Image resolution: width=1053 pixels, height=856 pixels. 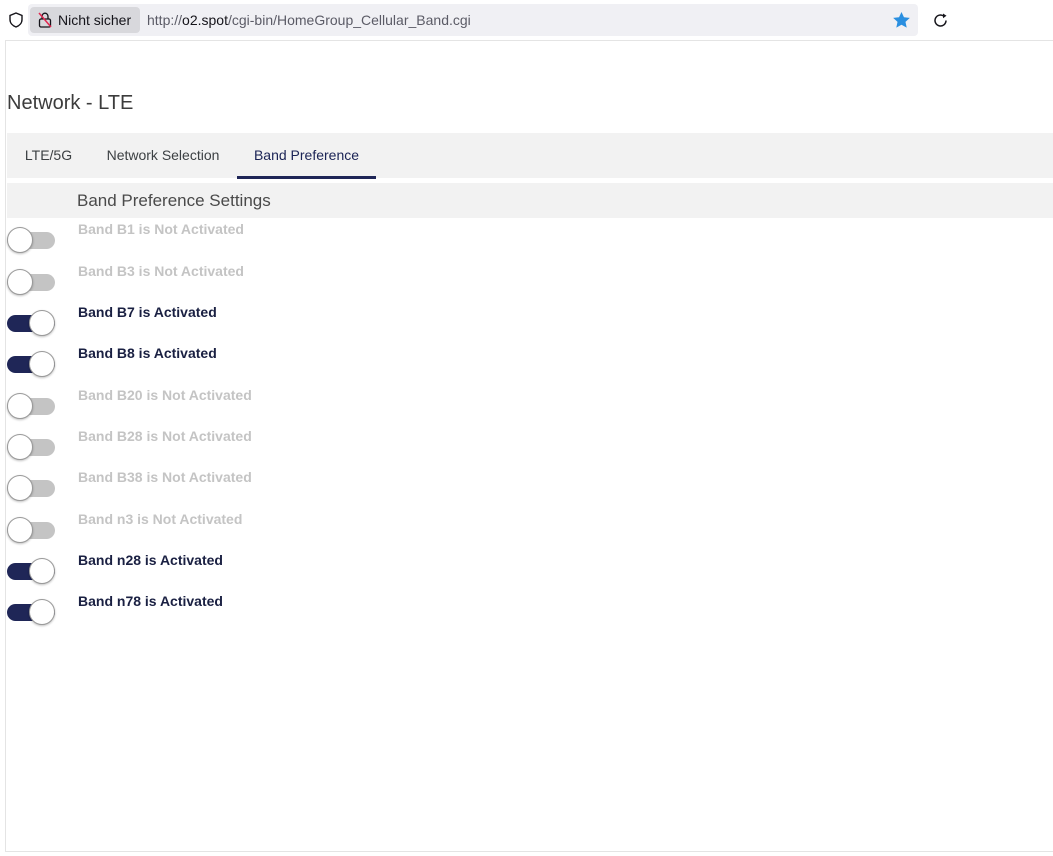 I want to click on band-row: Band B38 is Not Activated, so click(x=529, y=489).